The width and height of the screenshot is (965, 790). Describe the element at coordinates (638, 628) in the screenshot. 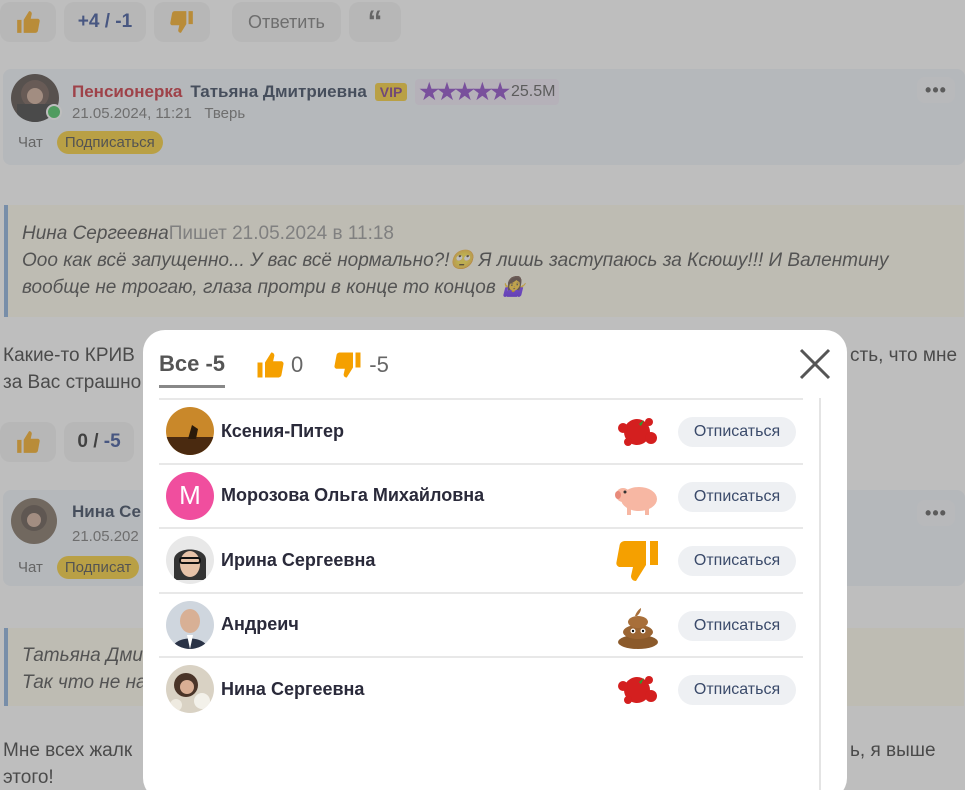

I see `poop-icon` at that location.